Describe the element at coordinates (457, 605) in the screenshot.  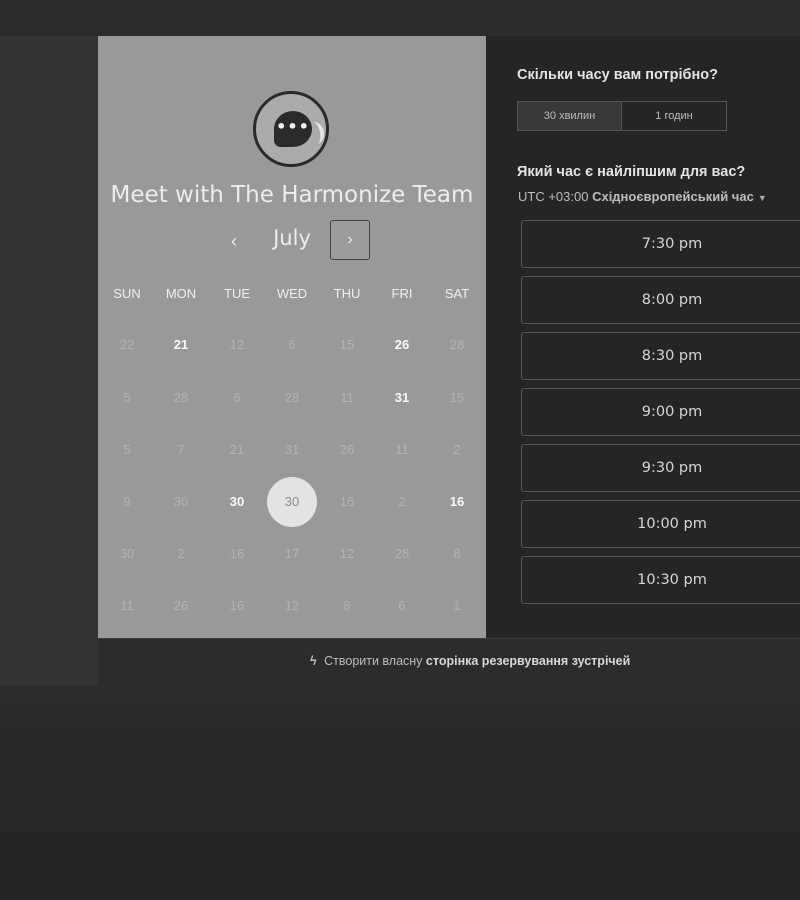
I see `unavailable-day: 1` at that location.